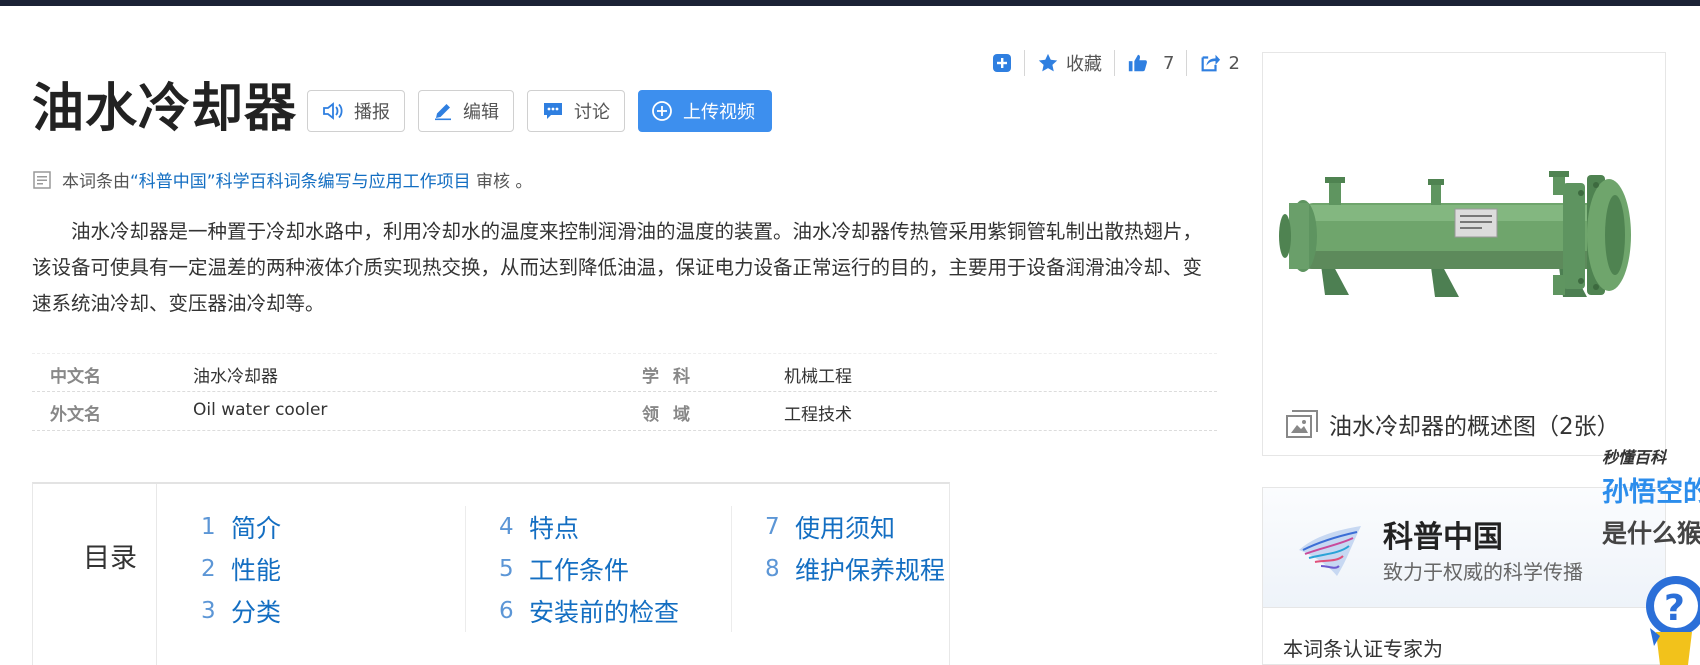 This screenshot has height=665, width=1700. I want to click on summary-picture-card: 油水冷却器的概述图（2张）, so click(1464, 254).